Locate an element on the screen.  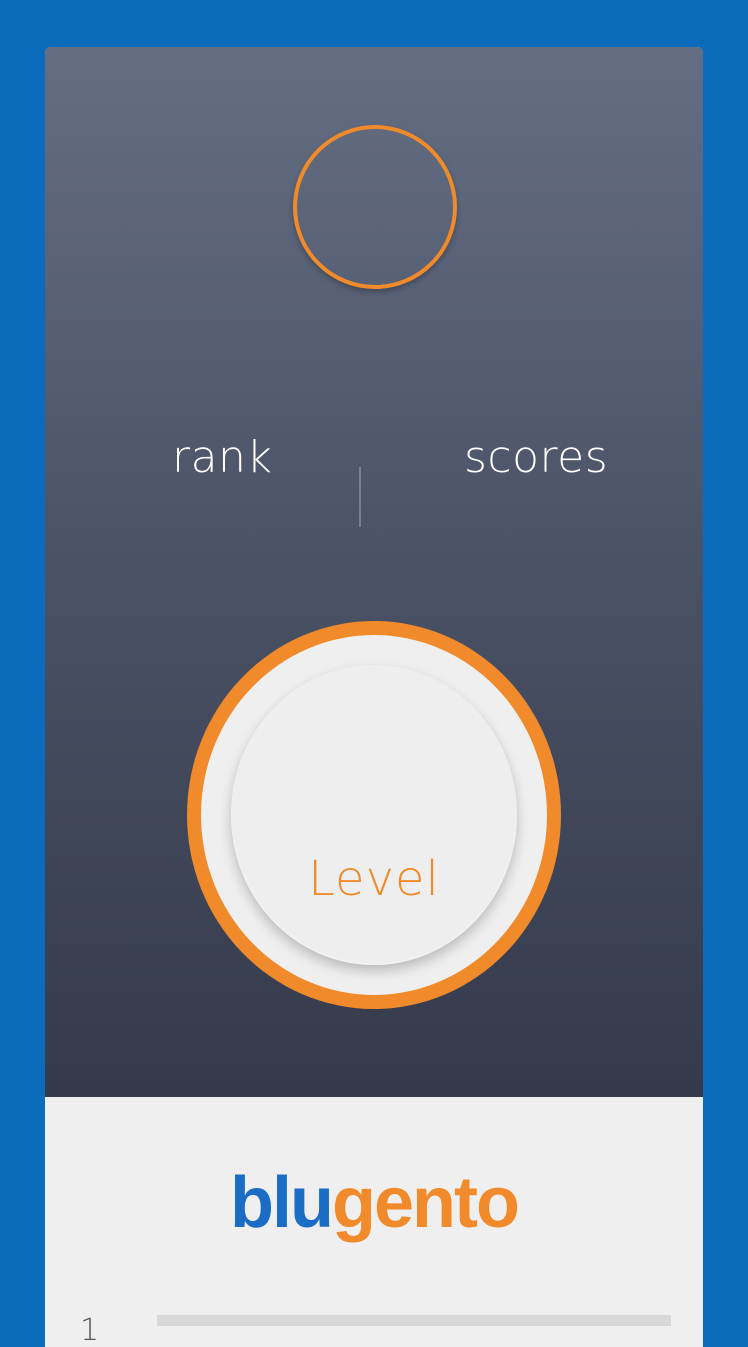
level-button-face: Level is located at coordinates (374, 815).